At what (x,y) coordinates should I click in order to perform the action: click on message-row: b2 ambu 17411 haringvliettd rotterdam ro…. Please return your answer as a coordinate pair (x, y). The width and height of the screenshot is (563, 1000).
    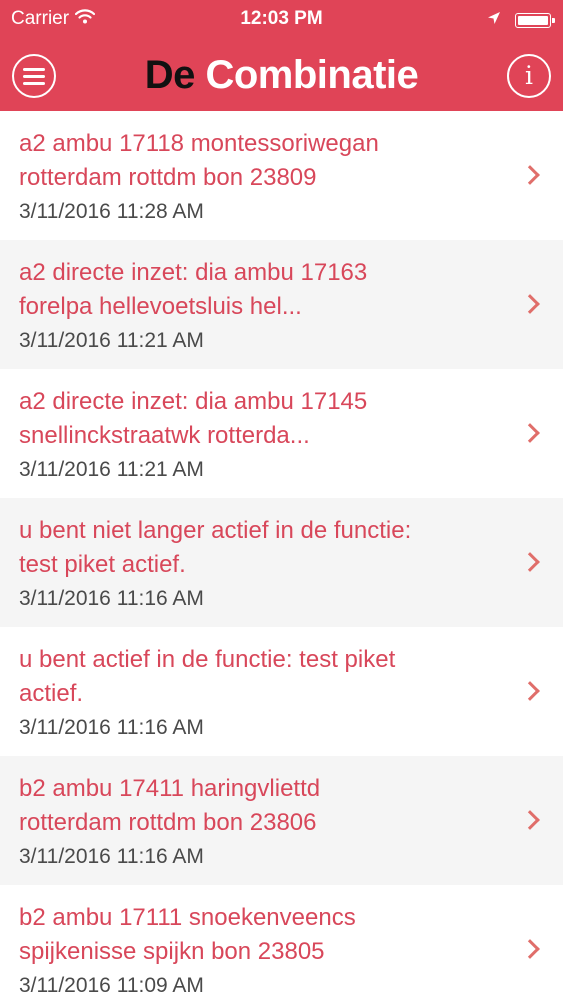
    Looking at the image, I should click on (281, 820).